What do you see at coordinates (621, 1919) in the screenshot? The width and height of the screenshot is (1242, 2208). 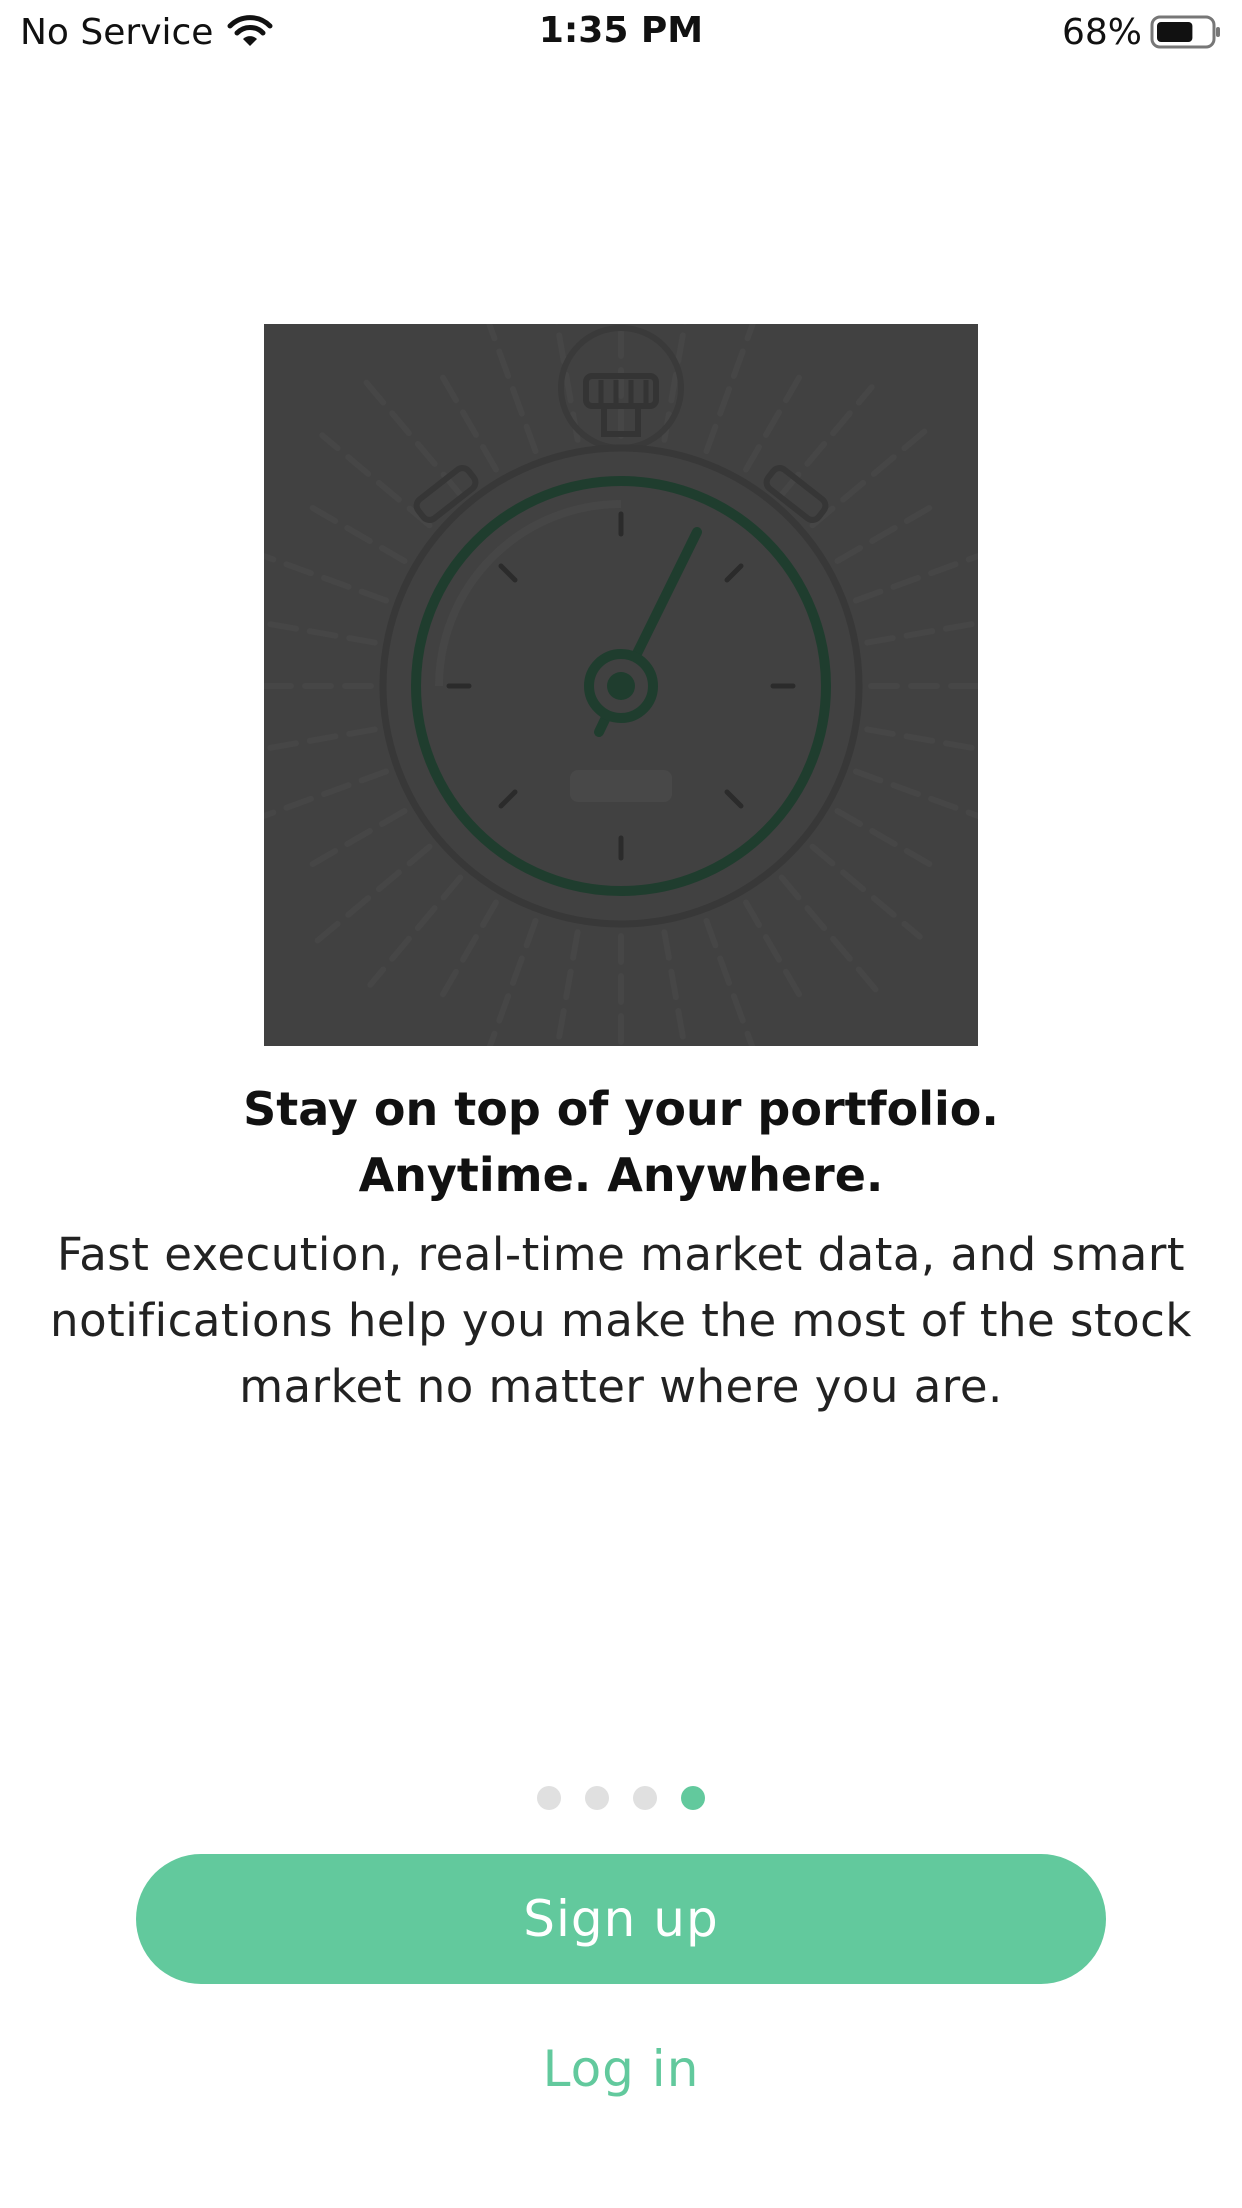 I see `signup-button: Sign up` at bounding box center [621, 1919].